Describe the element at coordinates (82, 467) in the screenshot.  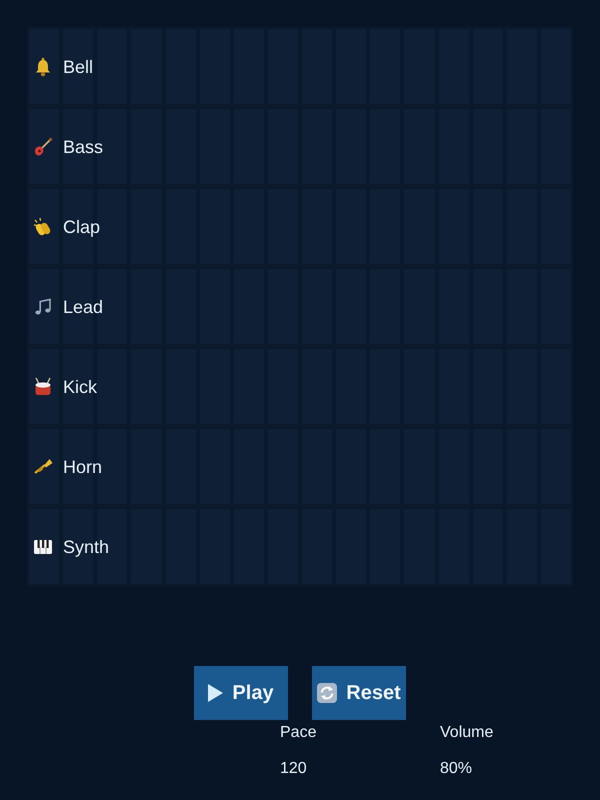
I see `track-name: Horn` at that location.